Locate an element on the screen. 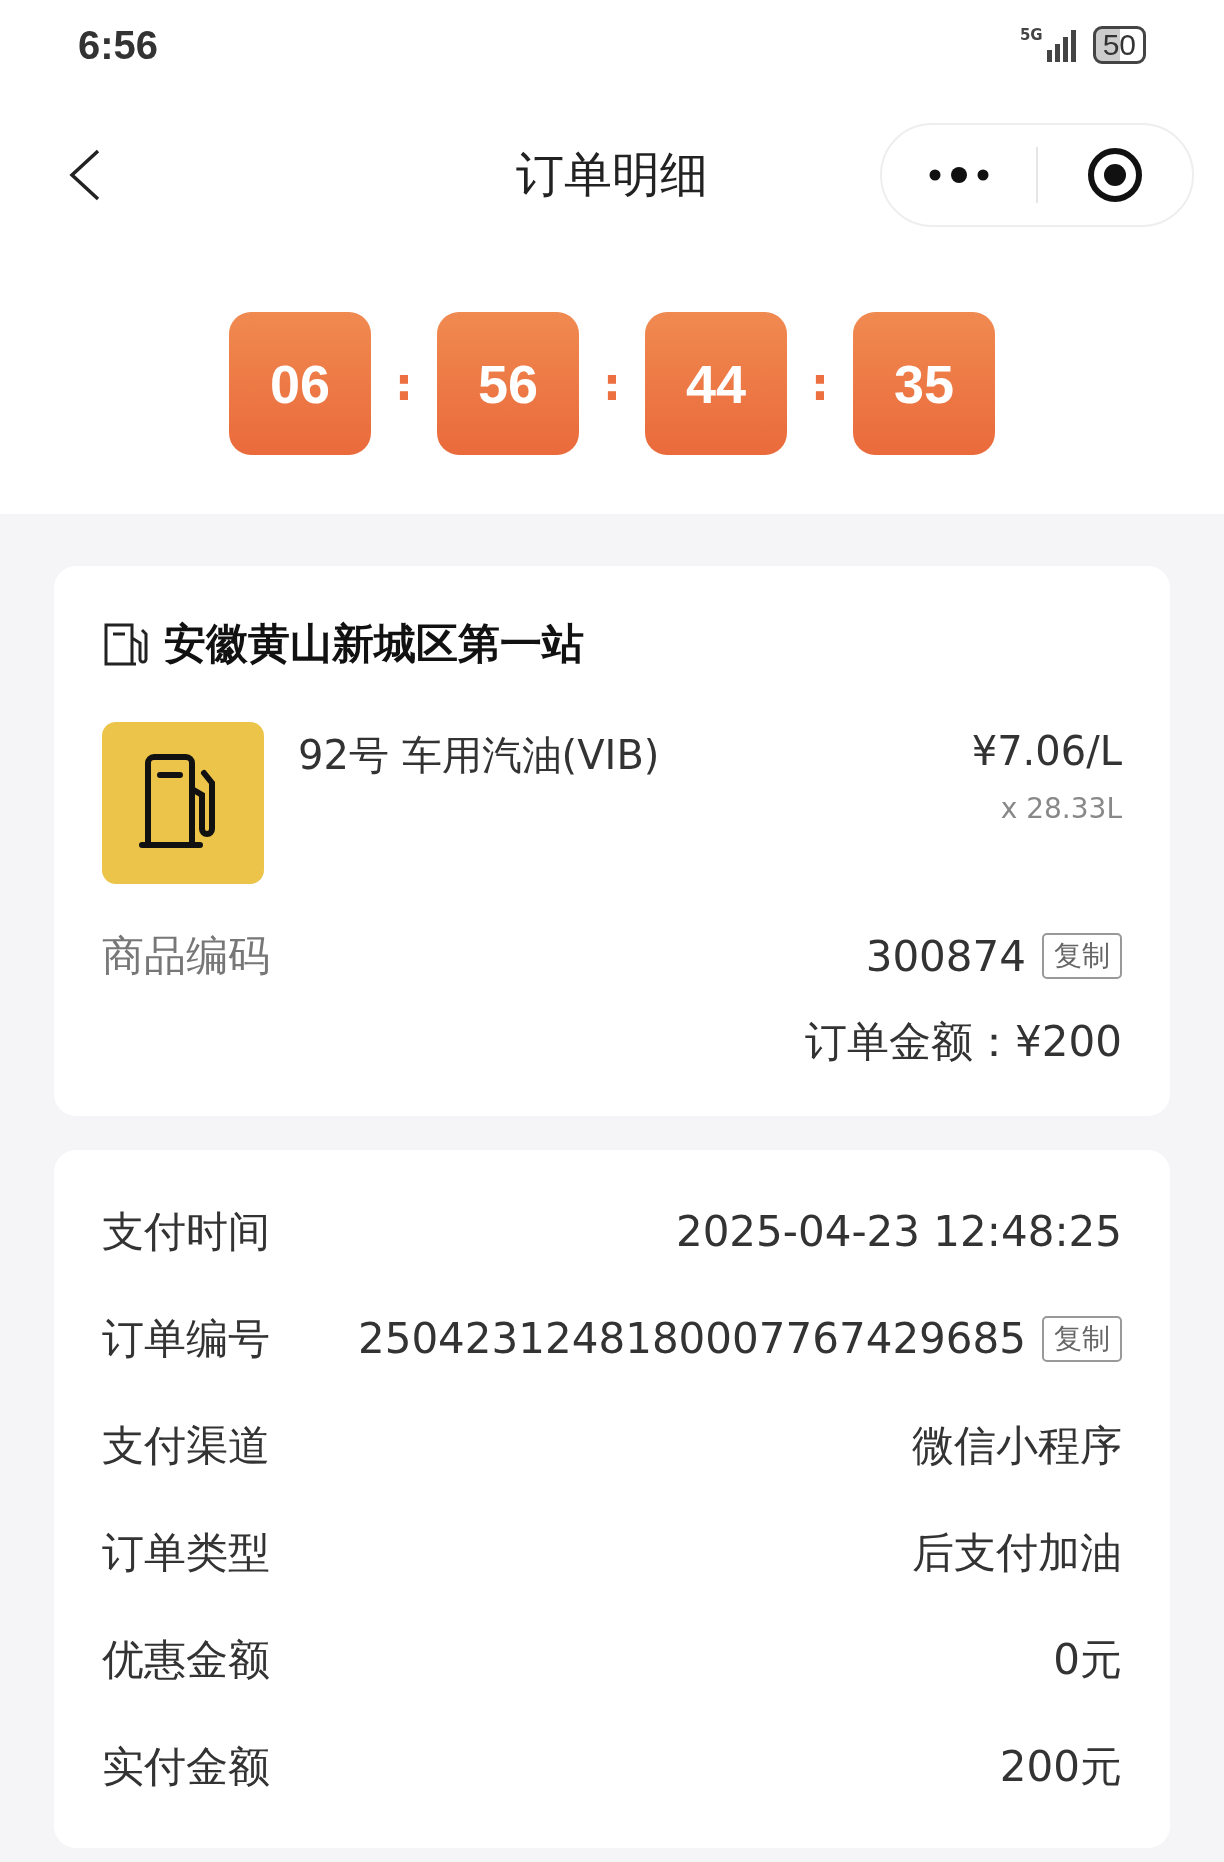 The height and width of the screenshot is (1862, 1224). signal-icon is located at coordinates (1061, 45).